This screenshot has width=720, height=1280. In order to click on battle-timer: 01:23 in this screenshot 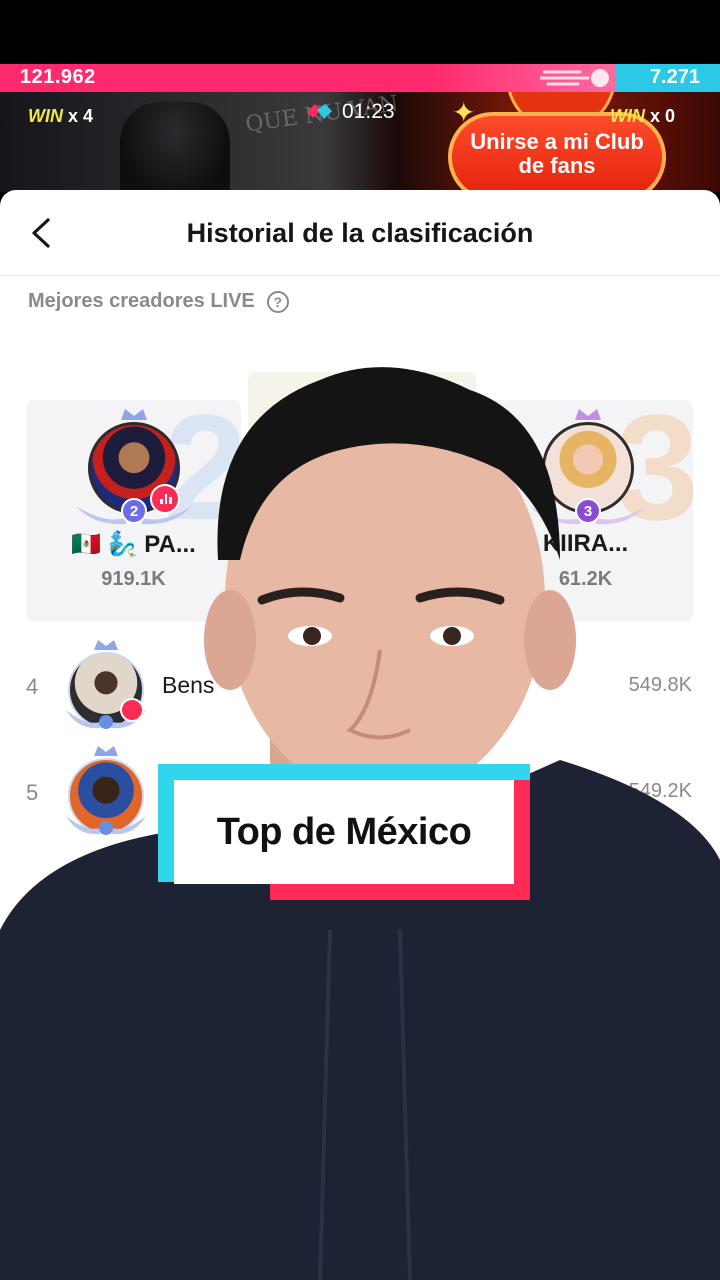, I will do `click(349, 112)`.